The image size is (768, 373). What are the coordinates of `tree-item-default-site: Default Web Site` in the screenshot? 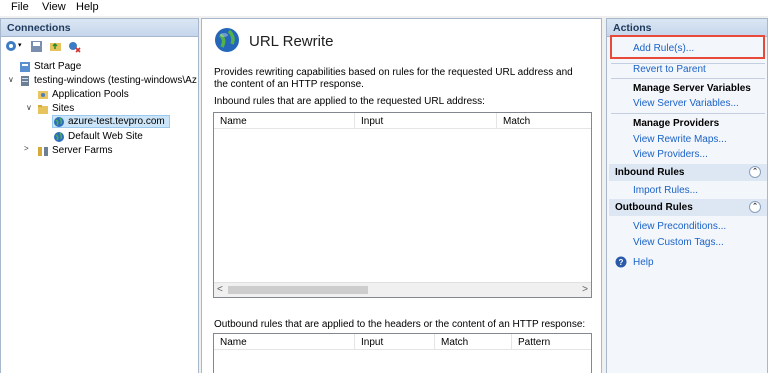 It's located at (98, 136).